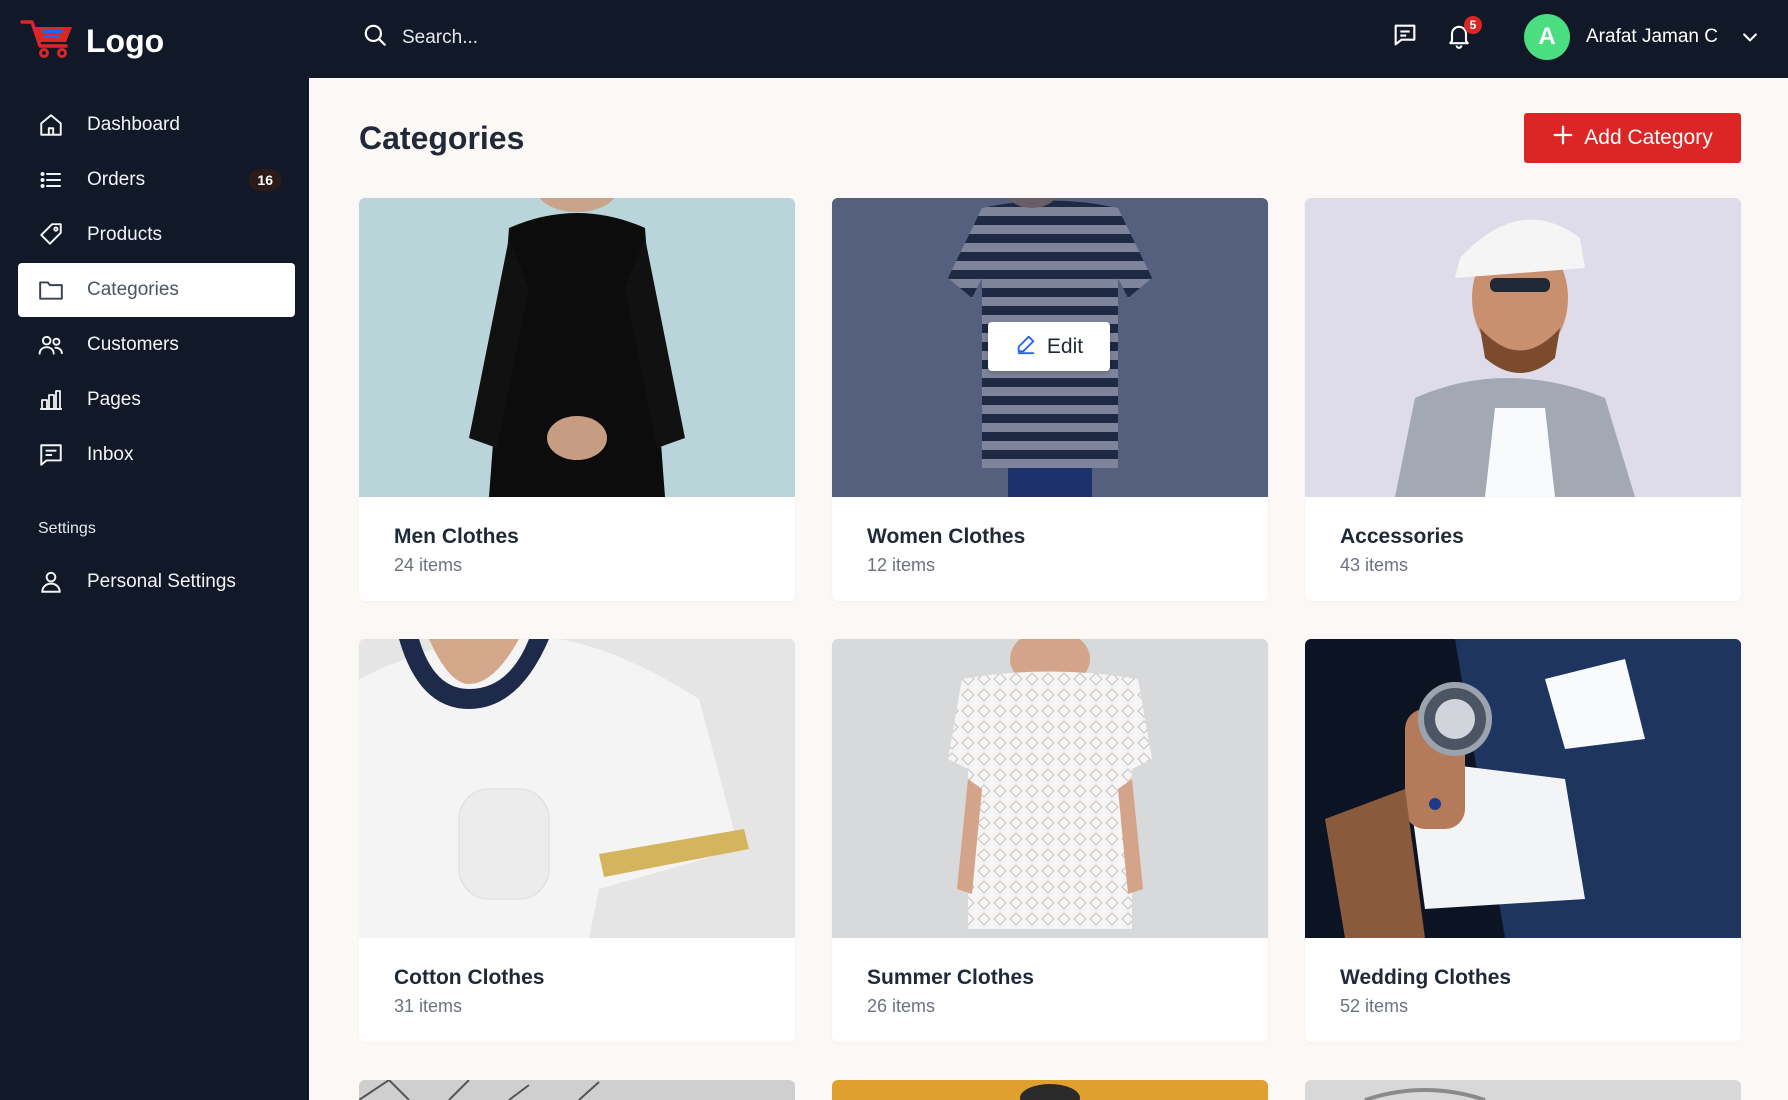 The image size is (1788, 1100). I want to click on category-count: 26 items, so click(901, 1006).